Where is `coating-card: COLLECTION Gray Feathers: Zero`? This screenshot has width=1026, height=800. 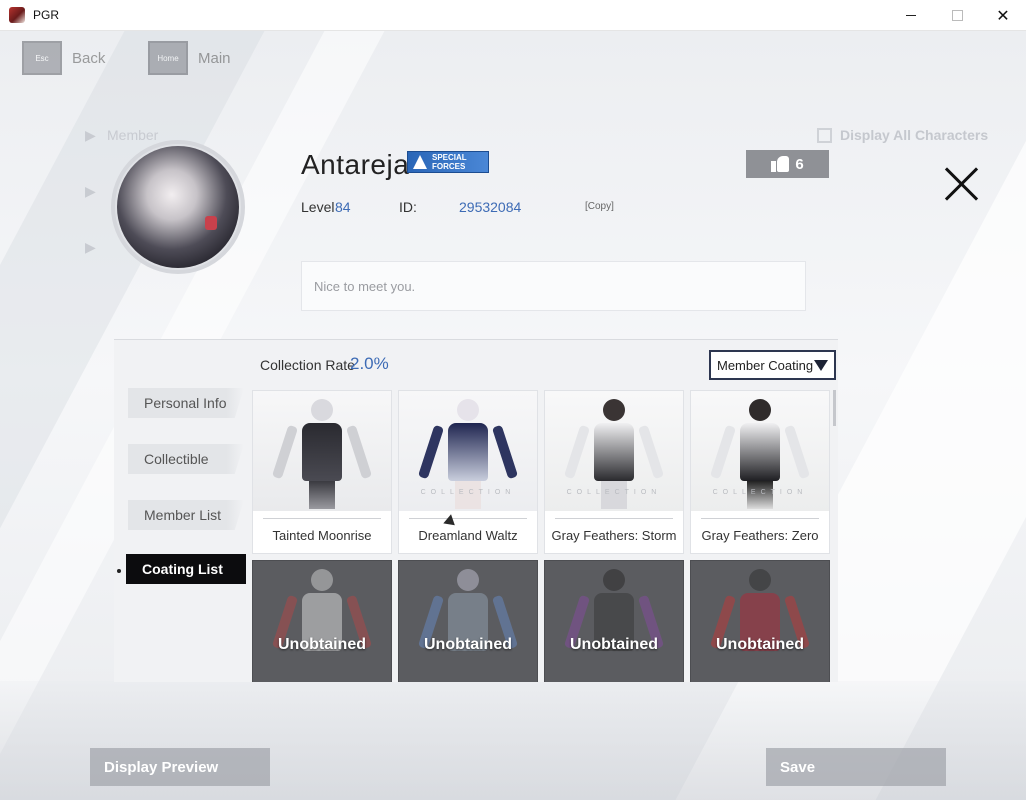
coating-card: COLLECTION Gray Feathers: Zero is located at coordinates (760, 472).